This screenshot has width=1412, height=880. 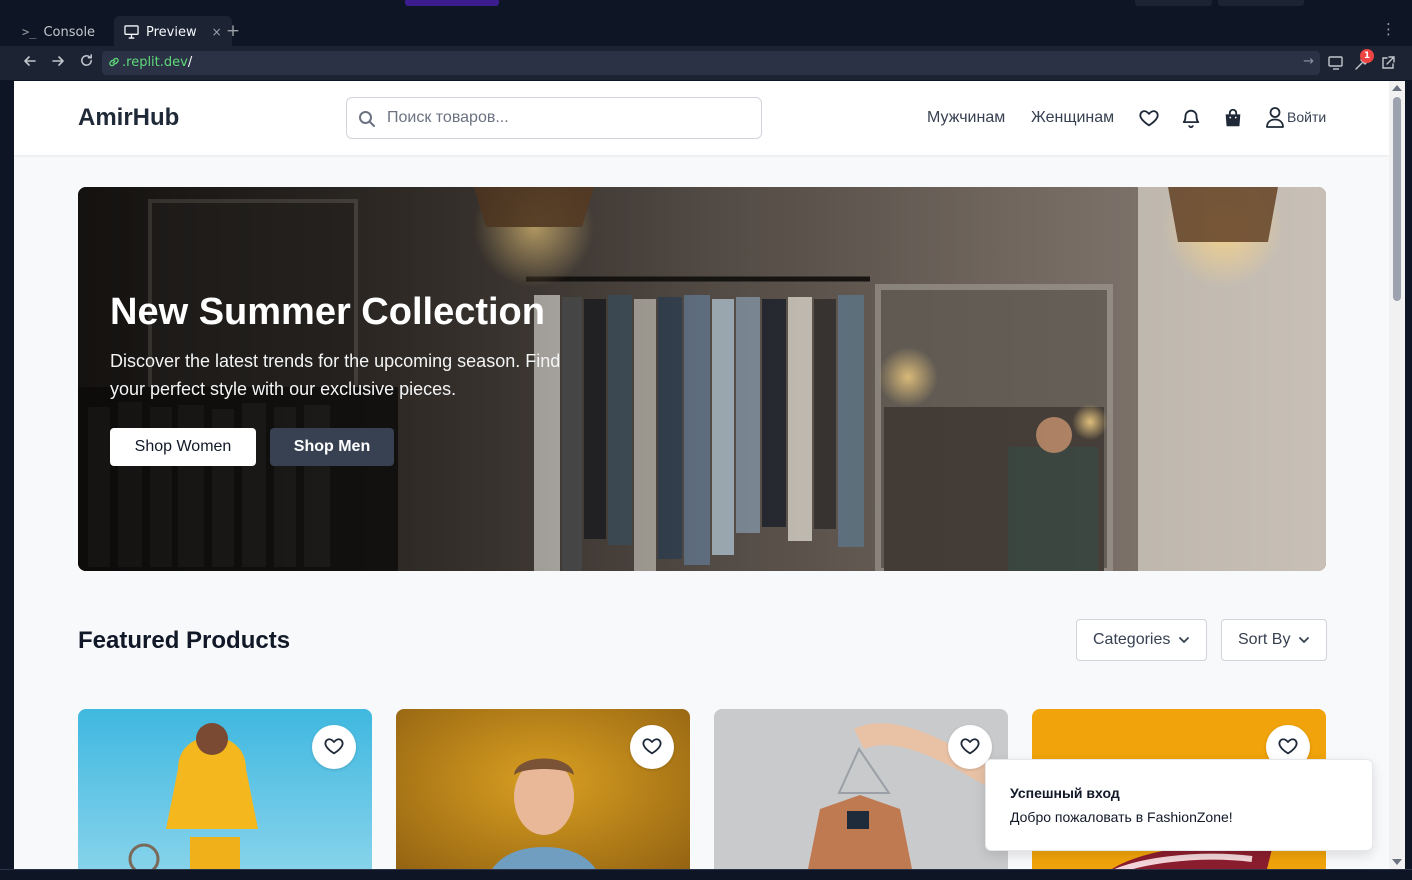 I want to click on ide-tab-bar: >_ Console Preview × + ⋮, so click(x=706, y=28).